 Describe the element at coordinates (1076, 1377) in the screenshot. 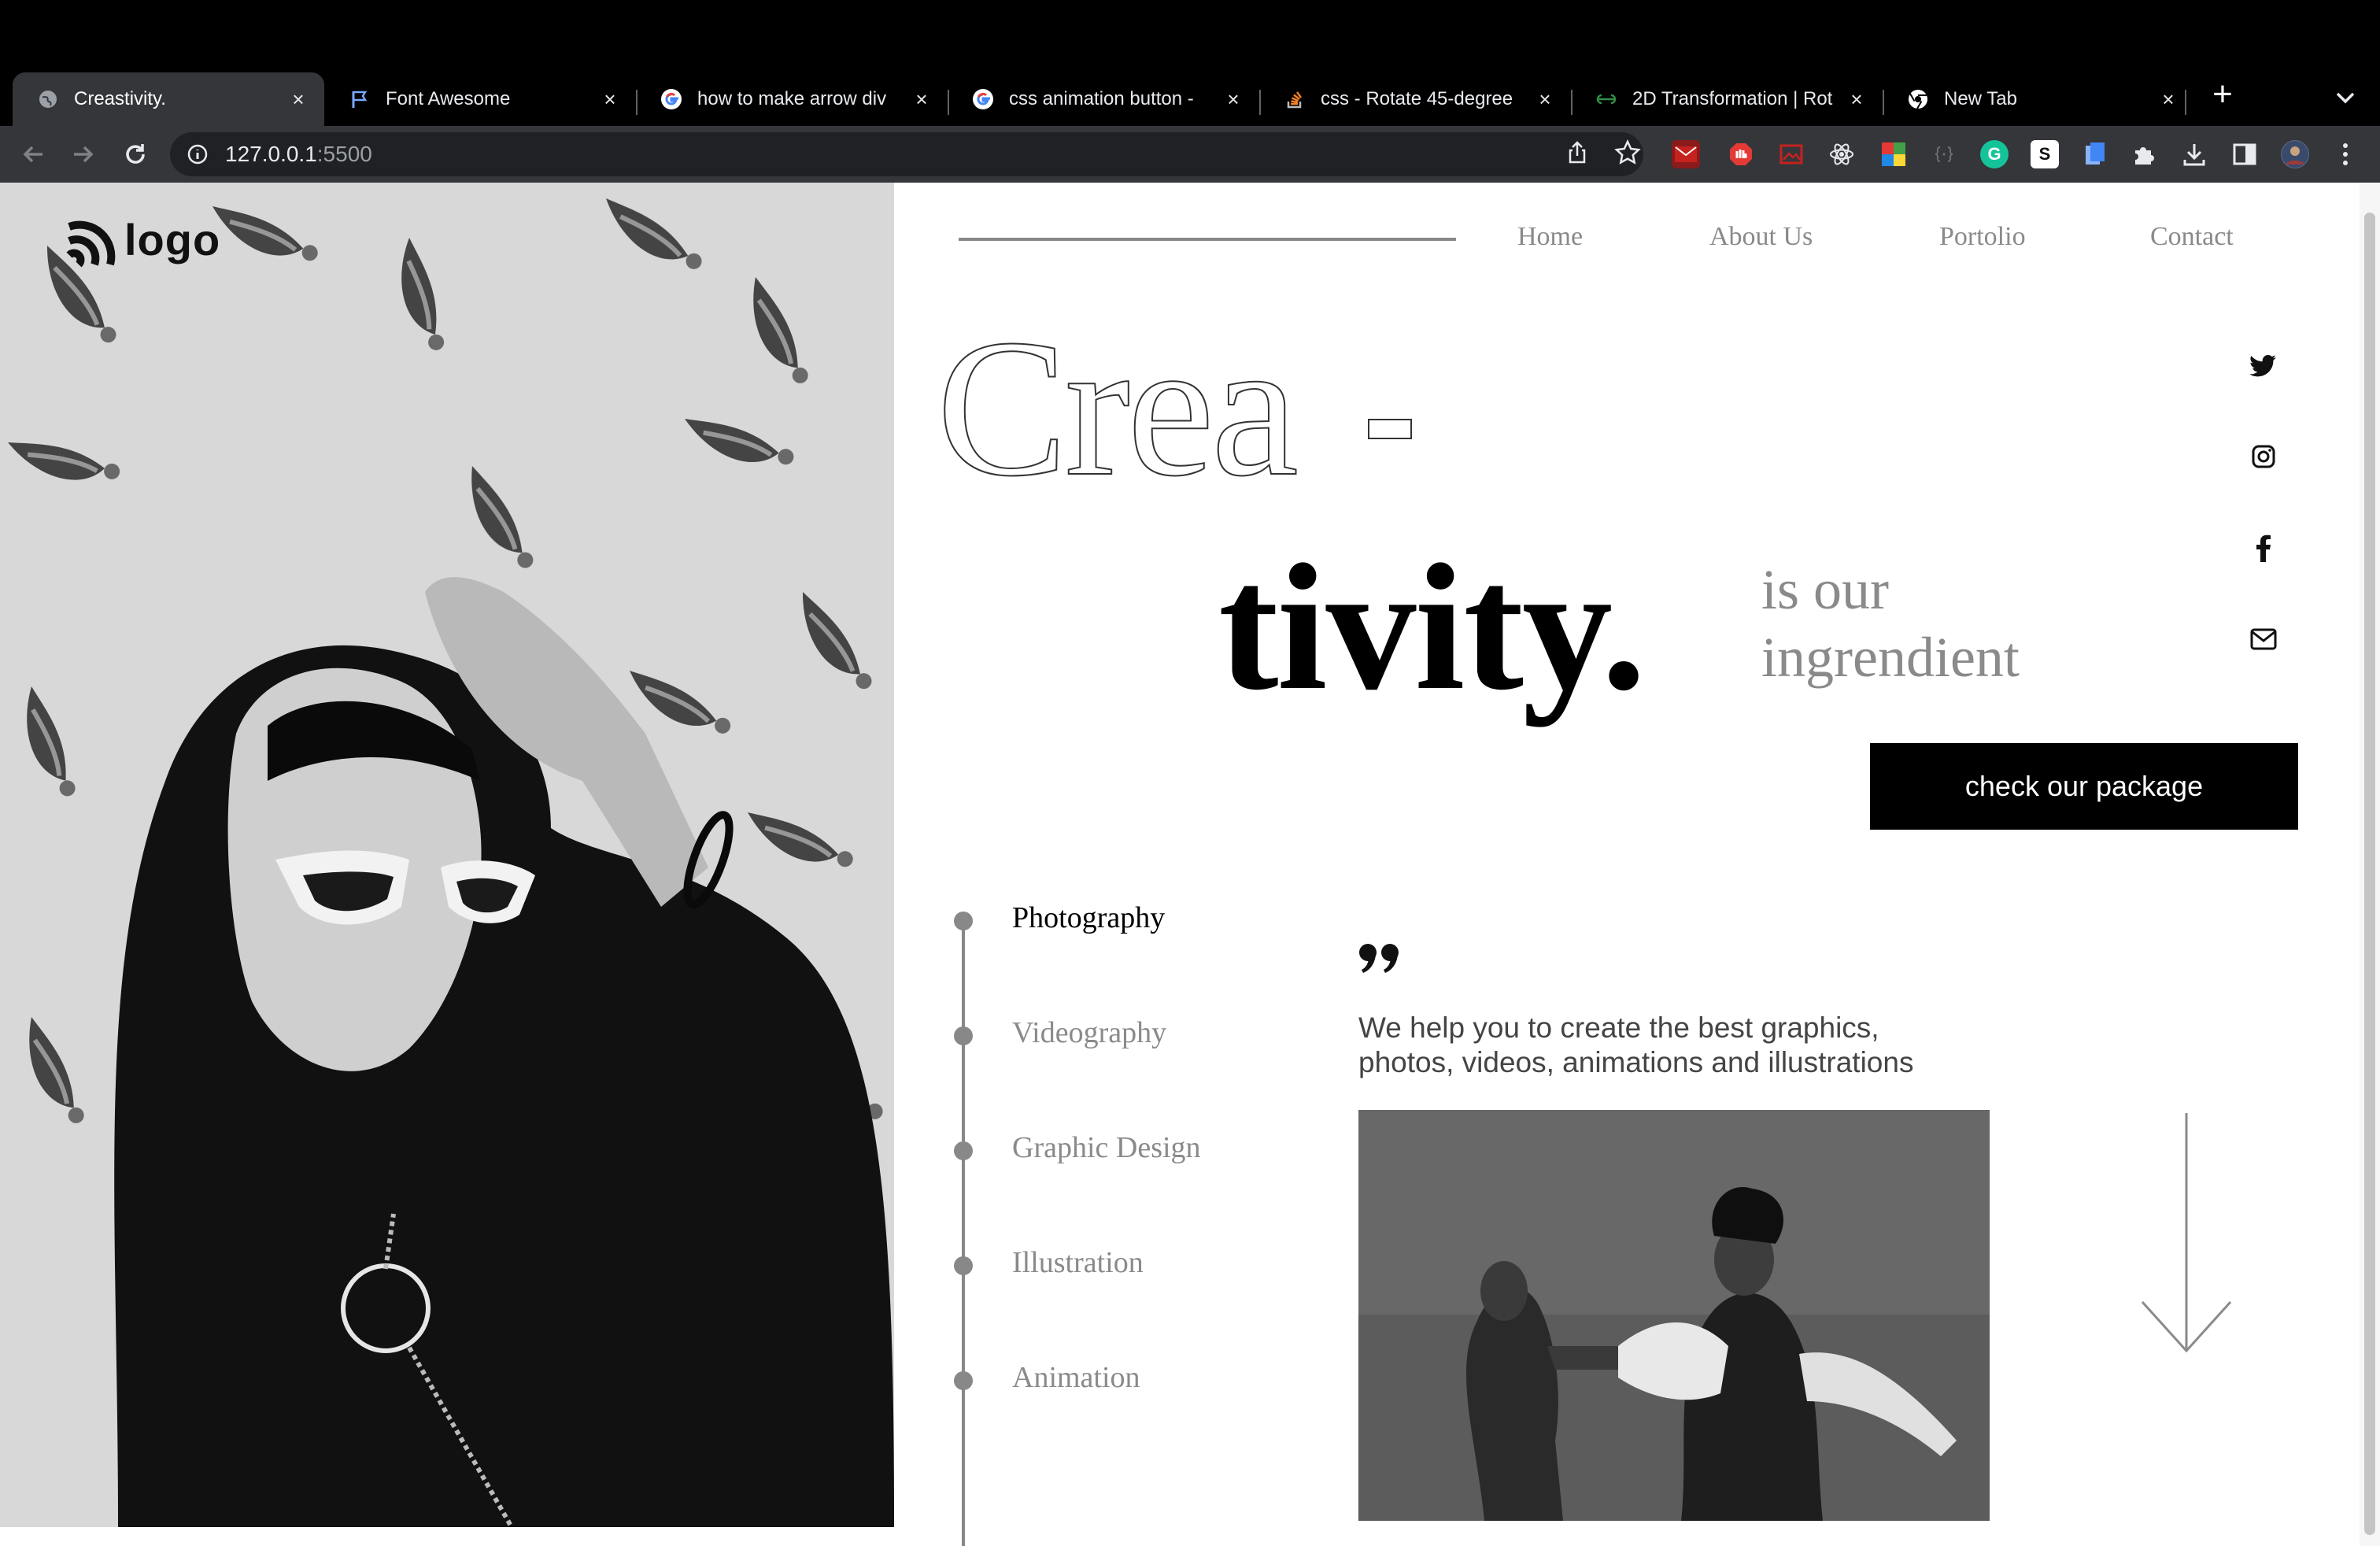

I see `service-animation: Animation` at that location.